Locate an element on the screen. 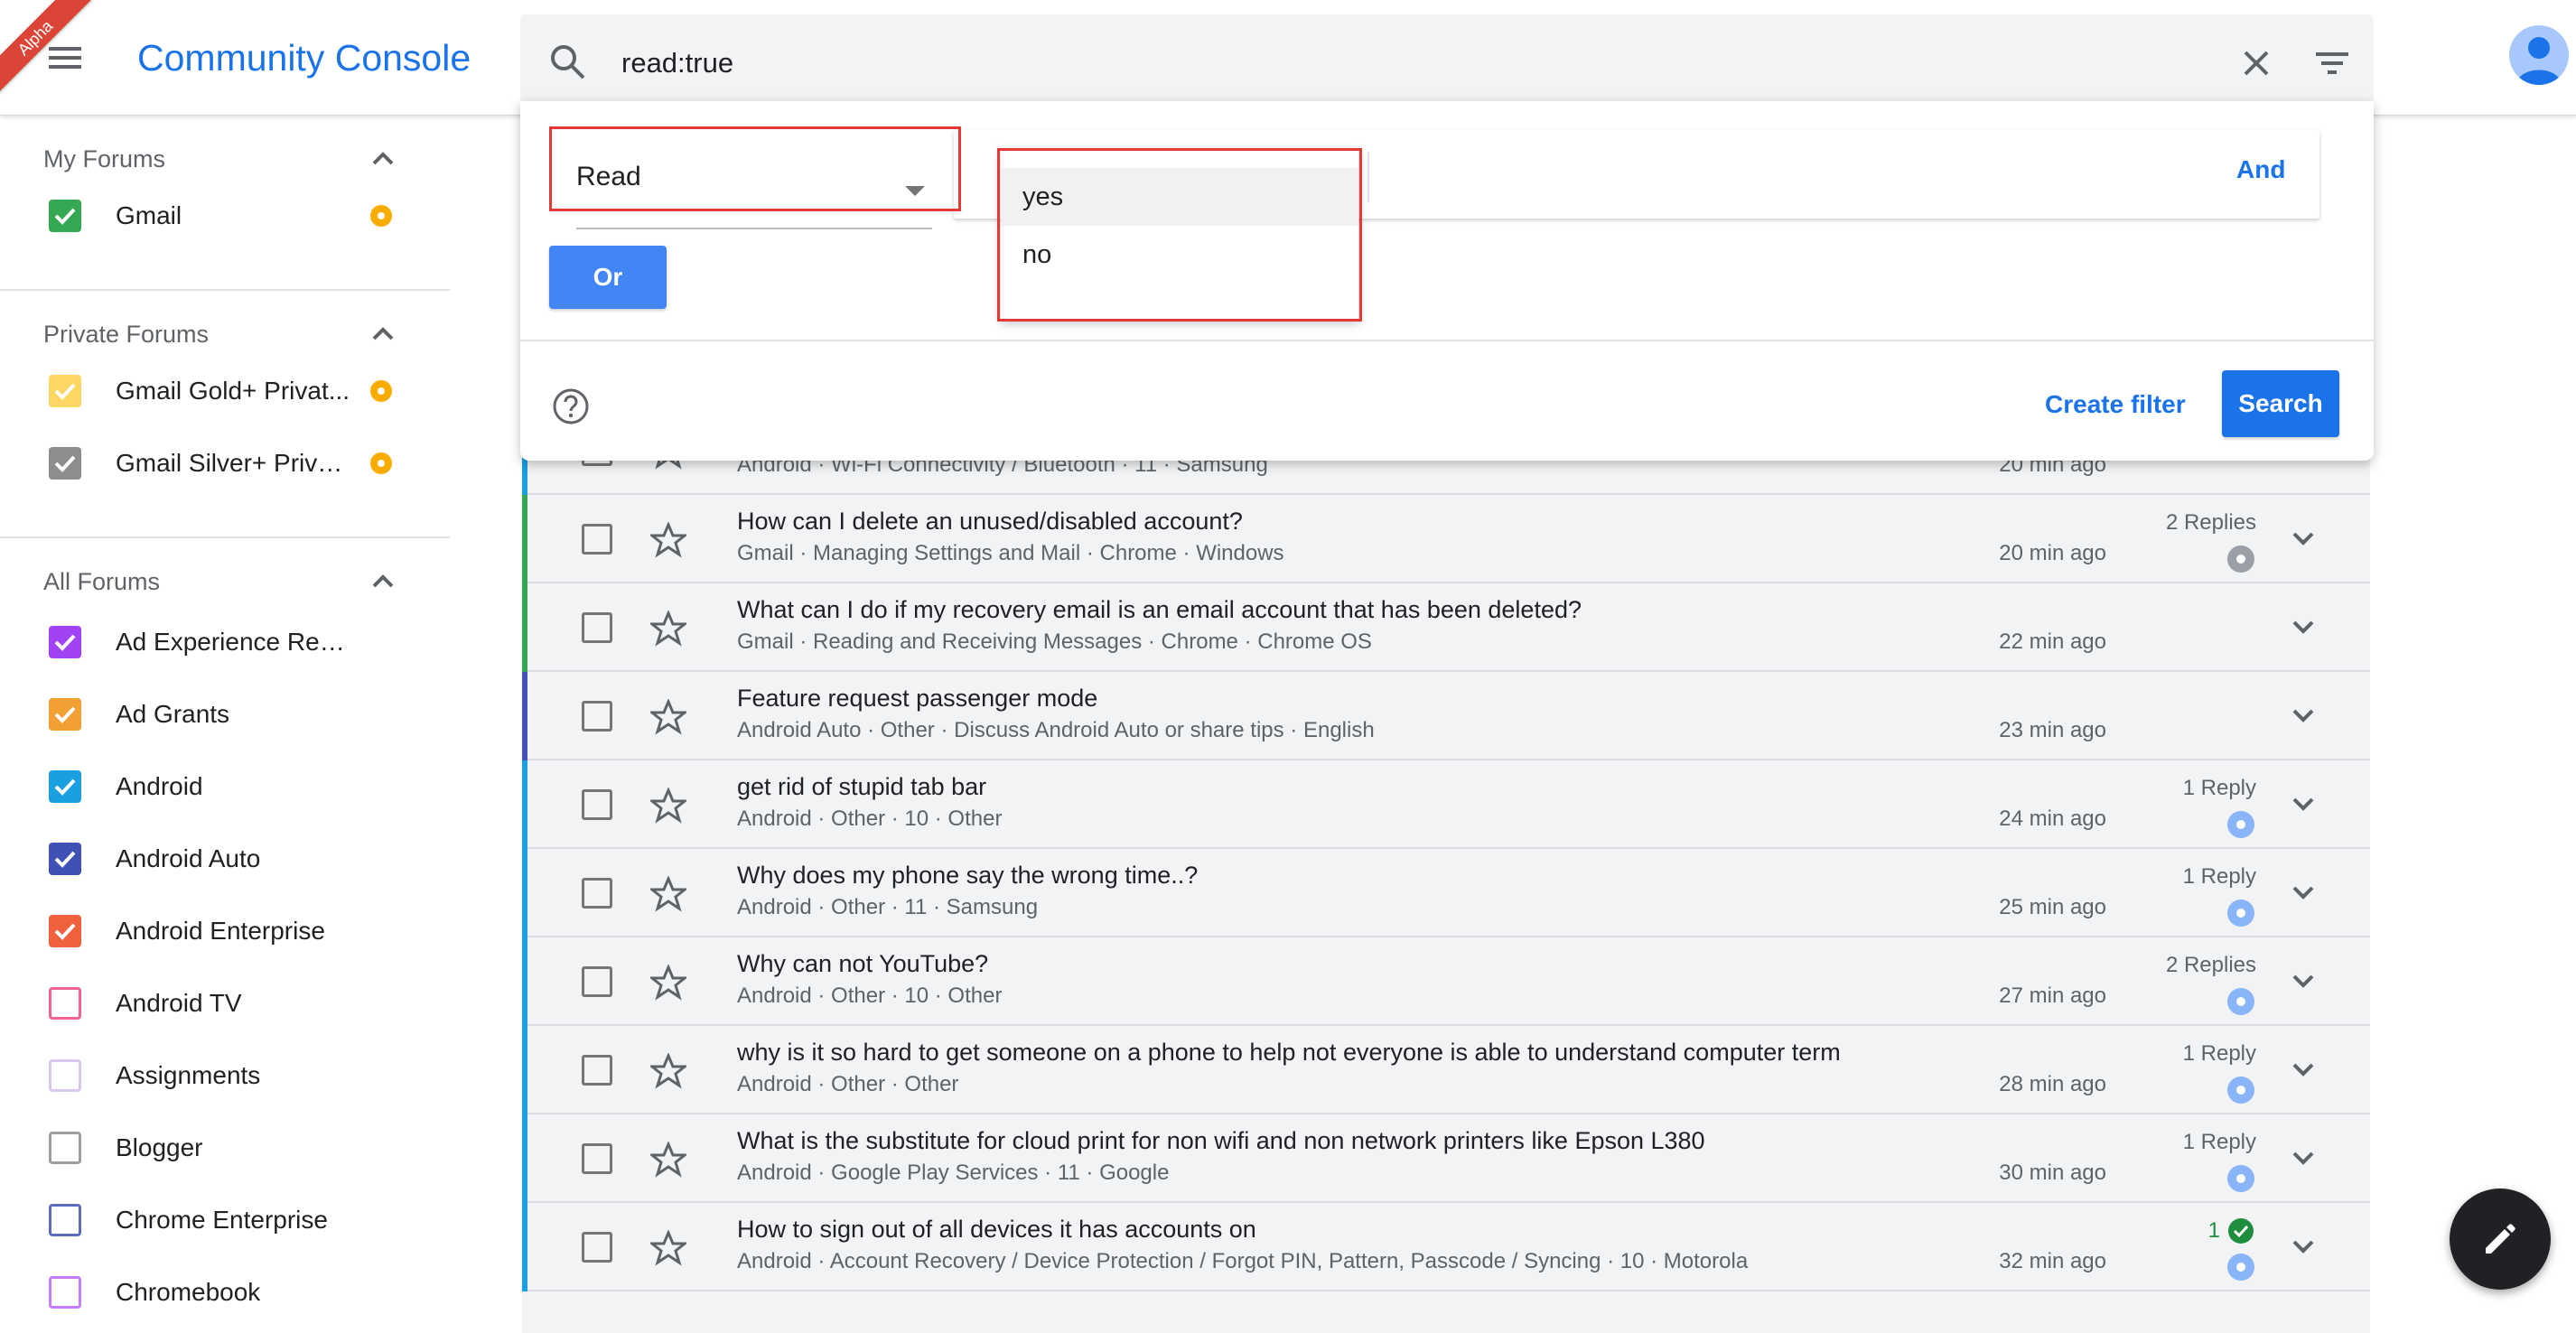 The image size is (2576, 1333). thread-title: Why can not YouTube? is located at coordinates (862, 963).